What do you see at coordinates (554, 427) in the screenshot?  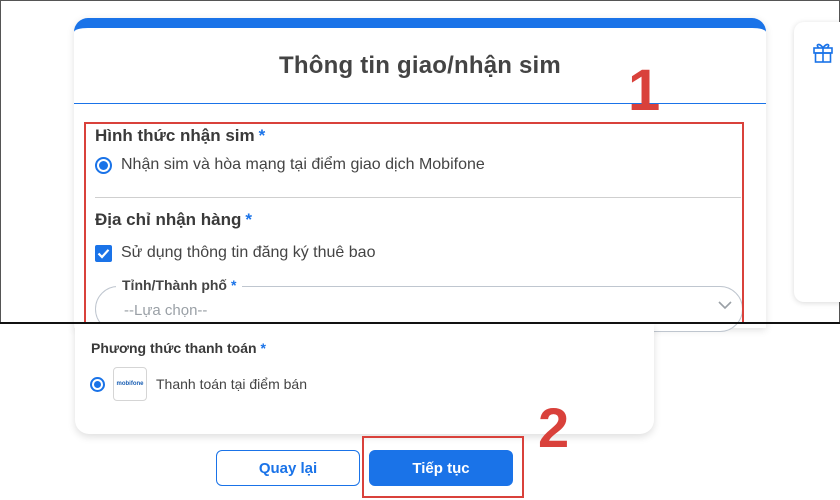 I see `annotation-number-2: 2` at bounding box center [554, 427].